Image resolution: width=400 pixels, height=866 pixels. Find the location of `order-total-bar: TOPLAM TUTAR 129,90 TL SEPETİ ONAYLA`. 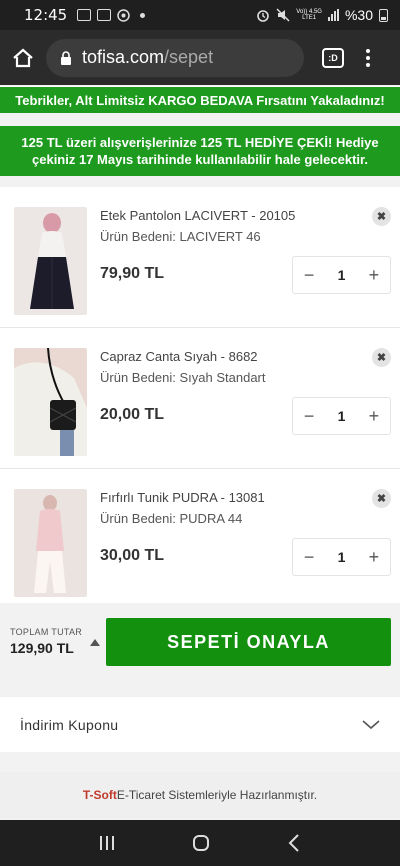

order-total-bar: TOPLAM TUTAR 129,90 TL SEPETİ ONAYLA is located at coordinates (200, 641).